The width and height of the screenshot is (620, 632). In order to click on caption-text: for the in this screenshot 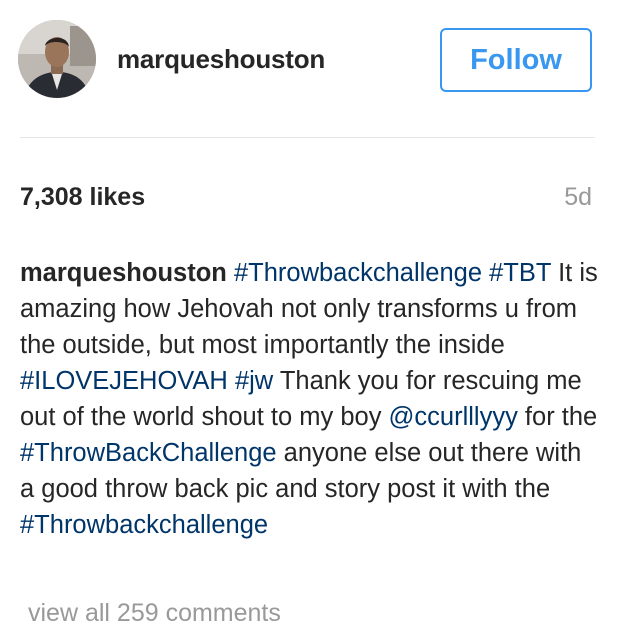, I will do `click(557, 417)`.